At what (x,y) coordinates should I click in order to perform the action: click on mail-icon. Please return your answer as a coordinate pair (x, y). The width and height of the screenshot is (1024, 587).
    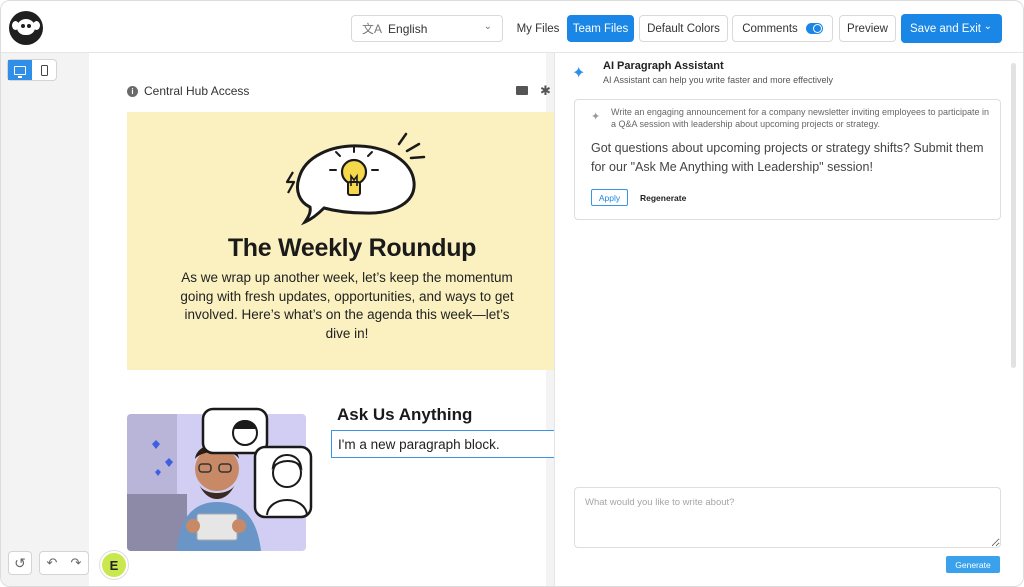
    Looking at the image, I should click on (522, 90).